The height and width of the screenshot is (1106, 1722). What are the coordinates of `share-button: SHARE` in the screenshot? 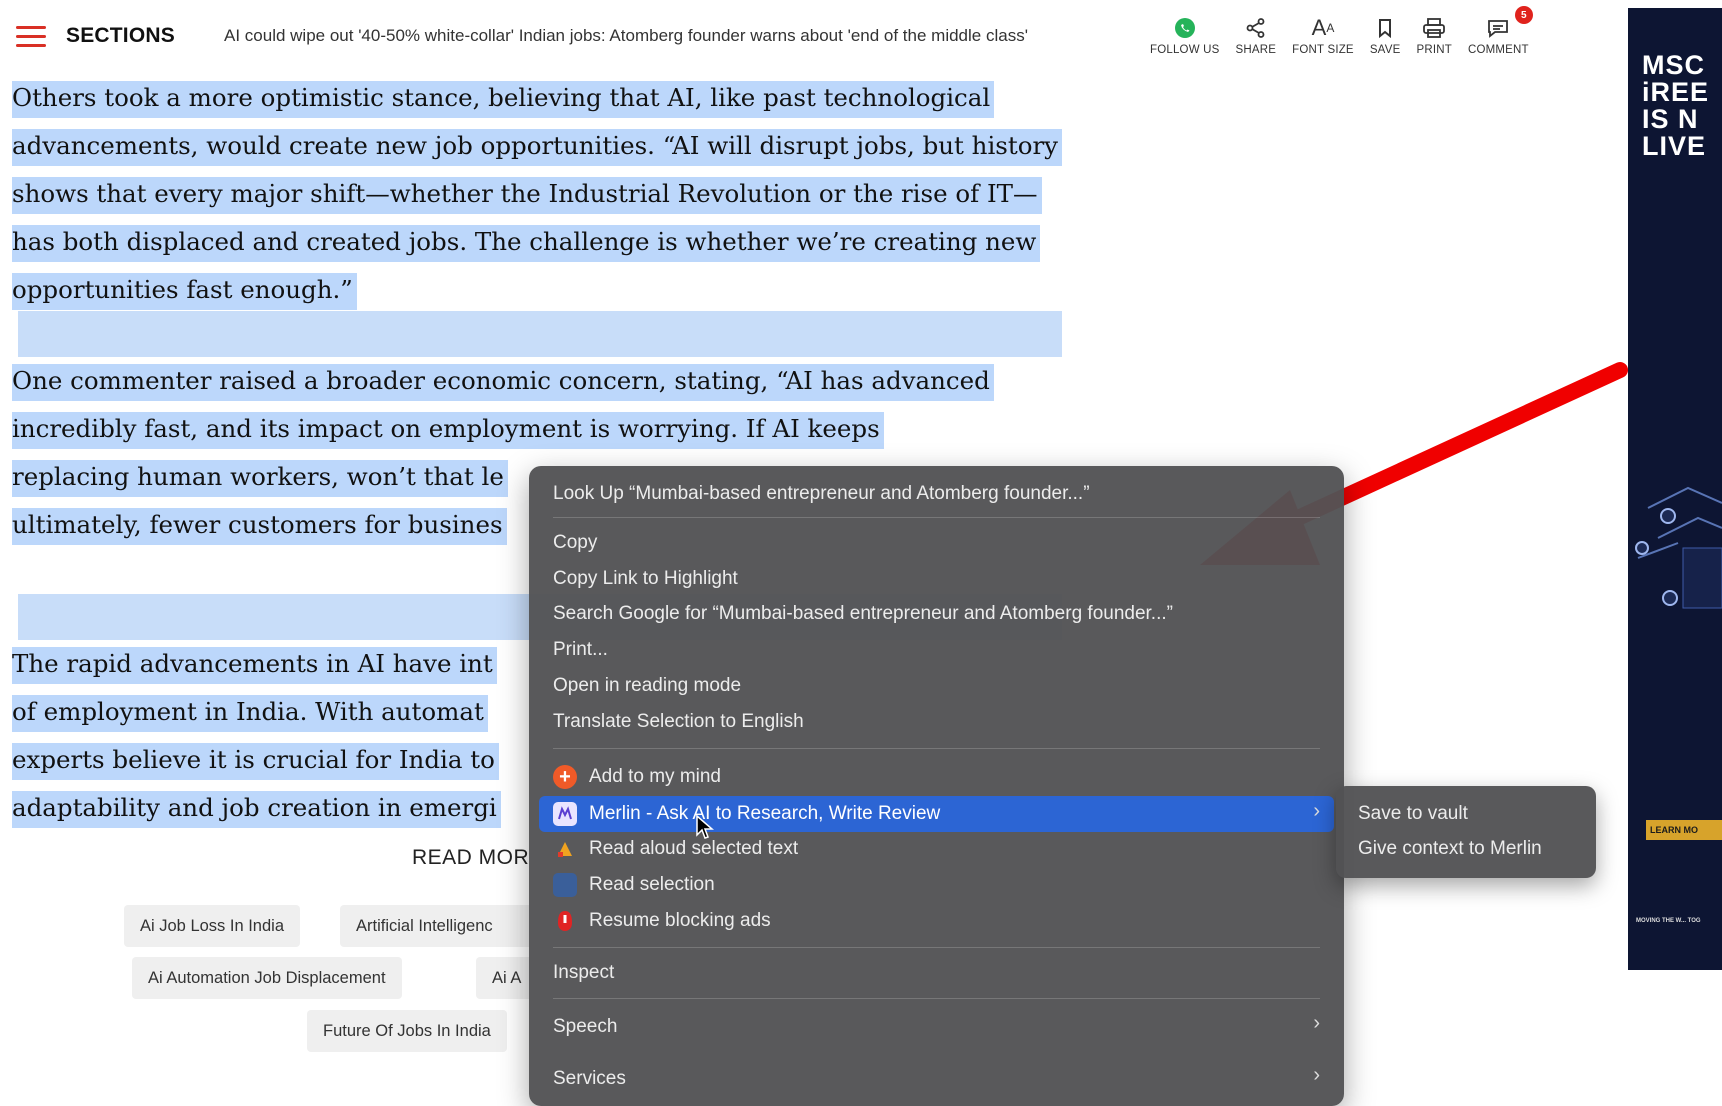 It's located at (1256, 40).